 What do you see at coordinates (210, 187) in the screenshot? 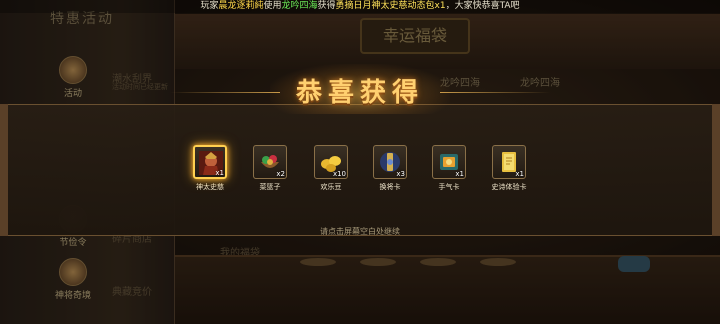
I see `item-name: 神太史慈` at bounding box center [210, 187].